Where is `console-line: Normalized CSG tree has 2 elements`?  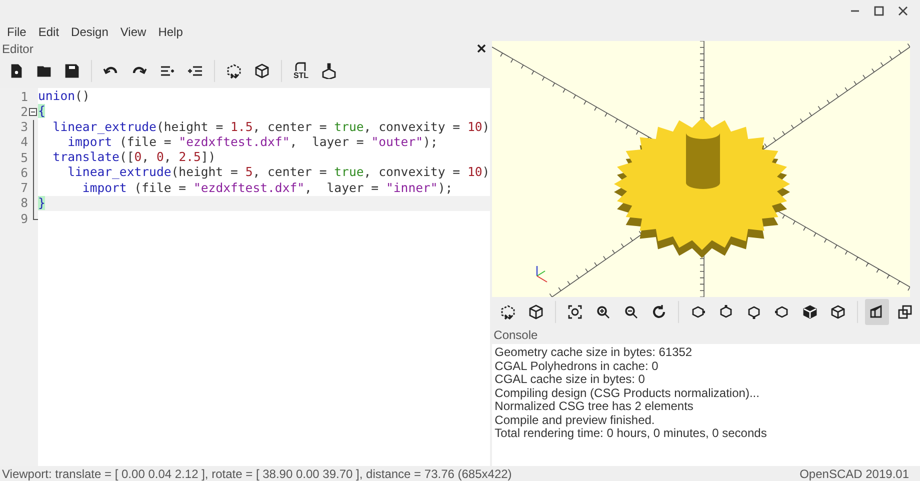
console-line: Normalized CSG tree has 2 elements is located at coordinates (594, 407).